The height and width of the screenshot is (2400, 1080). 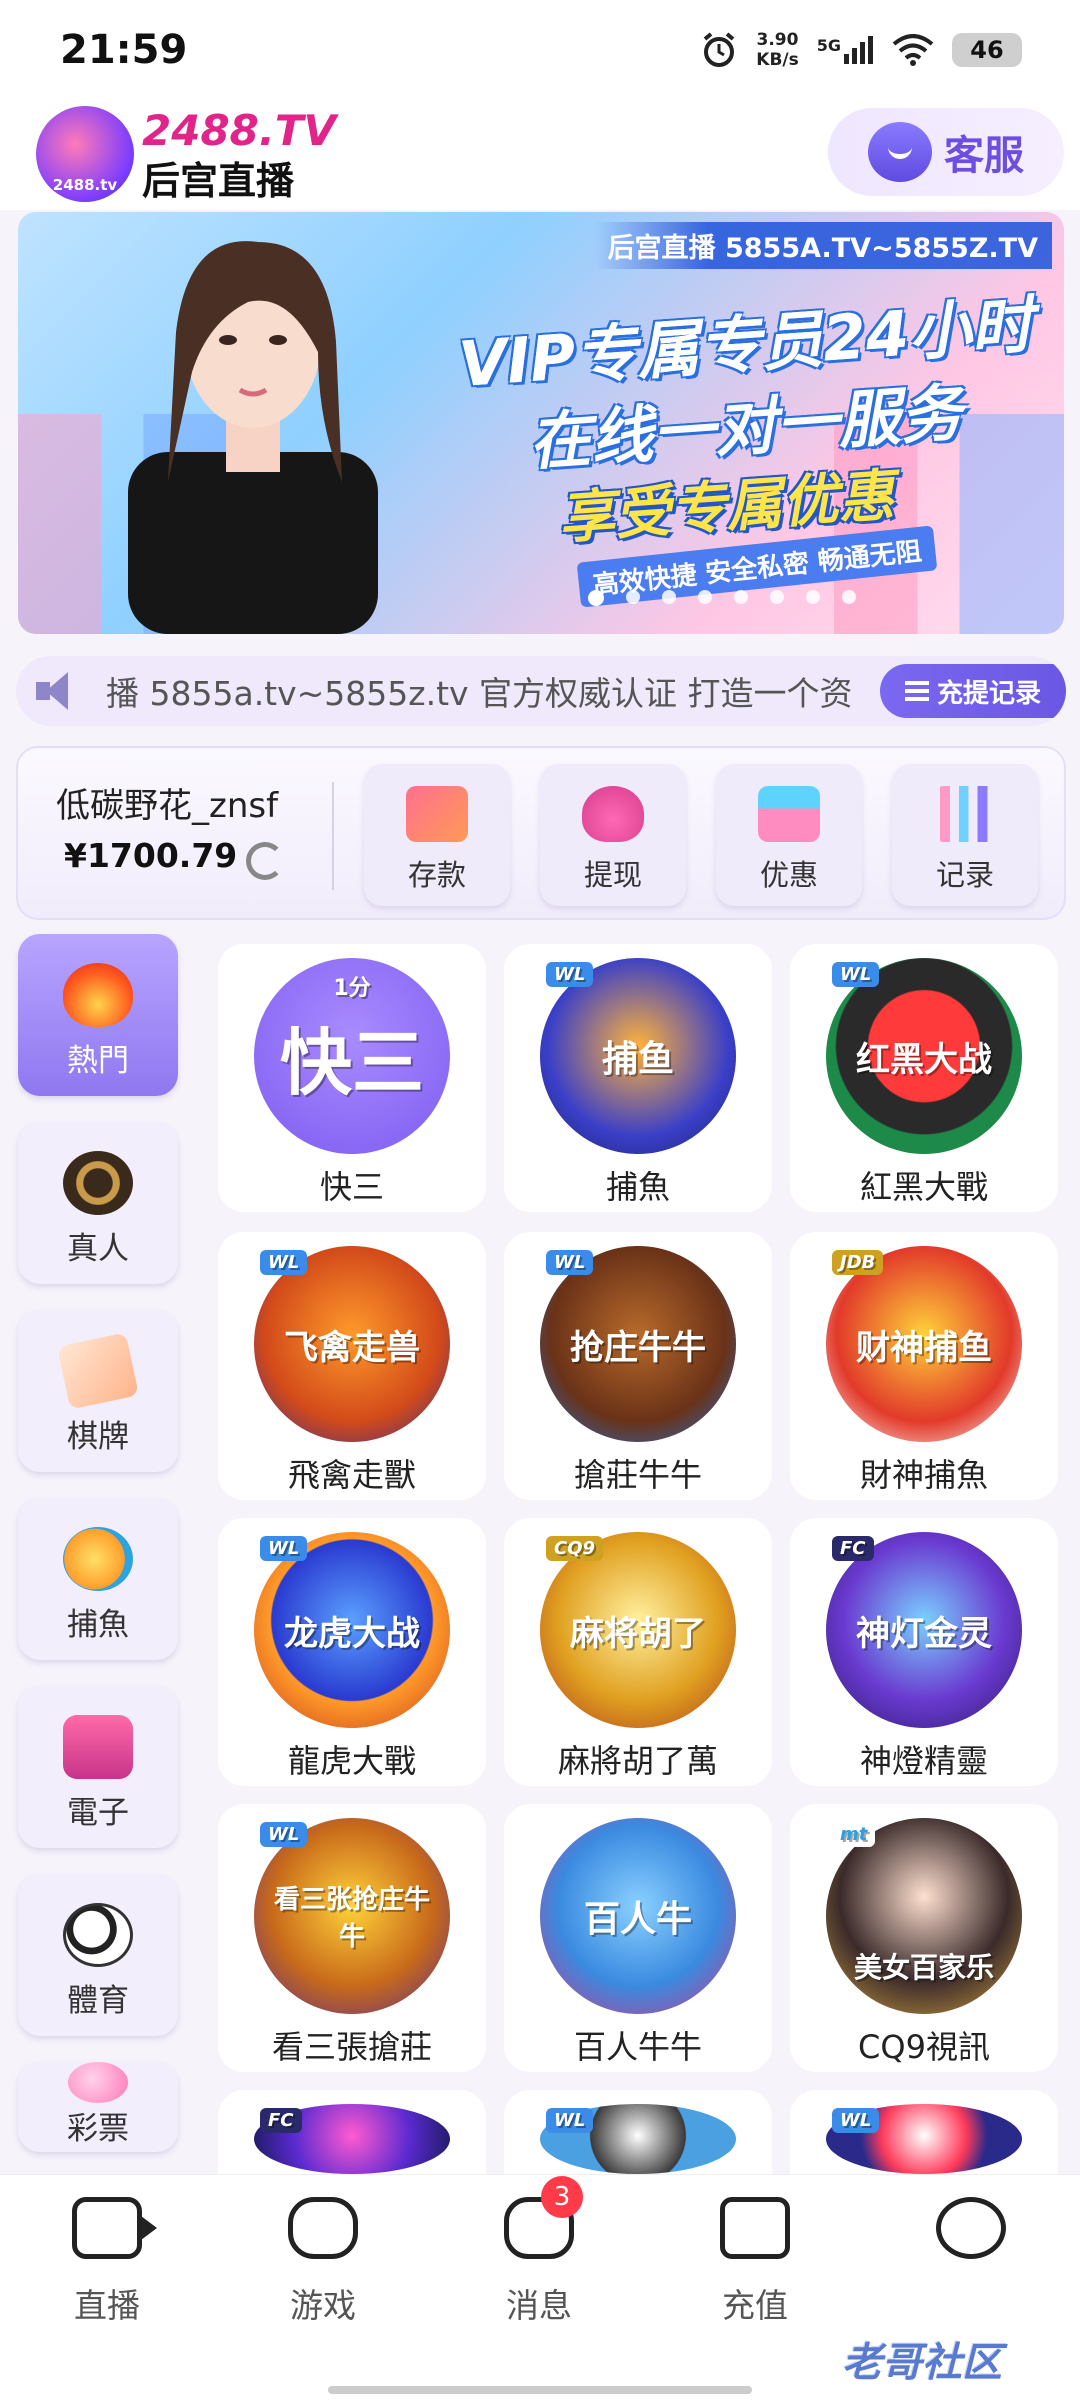 I want to click on customer-service-button: 客服, so click(x=946, y=152).